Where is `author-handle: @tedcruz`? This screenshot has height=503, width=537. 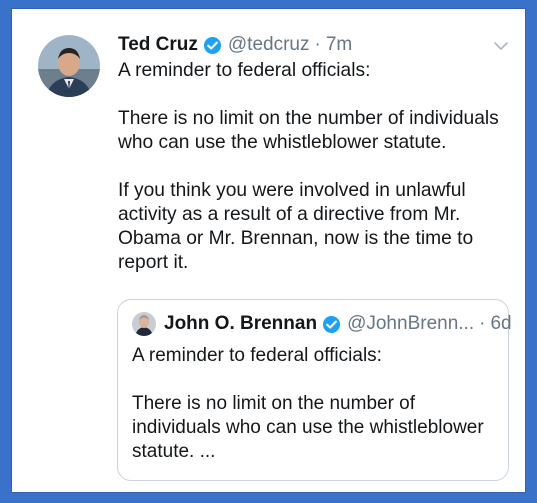 author-handle: @tedcruz is located at coordinates (269, 45).